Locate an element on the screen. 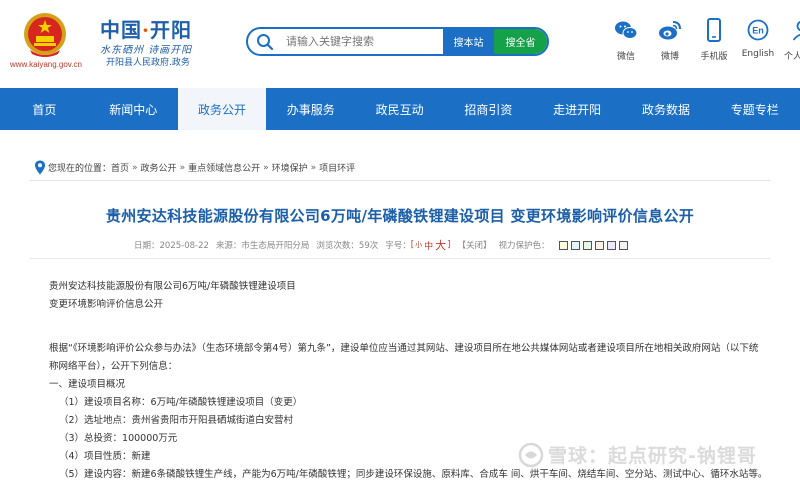 Image resolution: width=800 pixels, height=482 pixels. logo-kaiyang: 开阳 is located at coordinates (170, 30).